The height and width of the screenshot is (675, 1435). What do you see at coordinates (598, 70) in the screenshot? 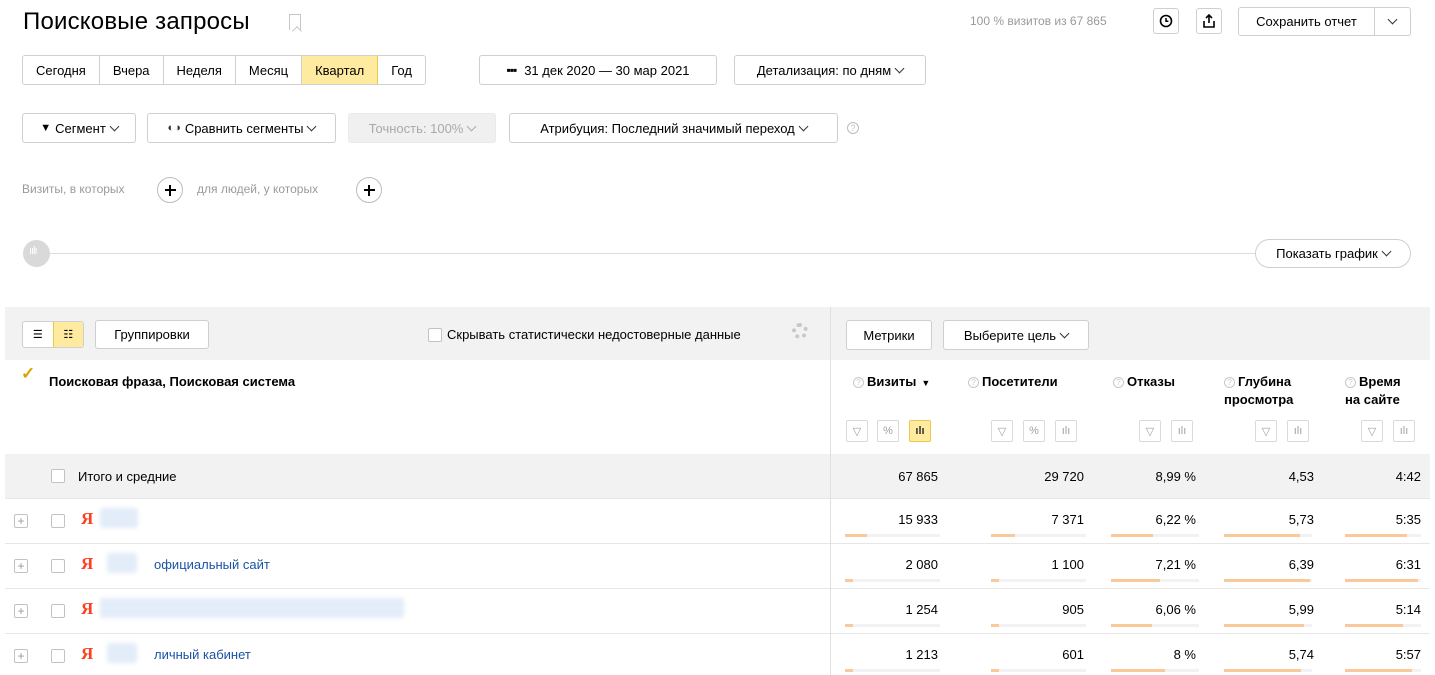
I see `date-range-button: ▪▪▪ 31 дек 2020 — 30 мар 2021` at bounding box center [598, 70].